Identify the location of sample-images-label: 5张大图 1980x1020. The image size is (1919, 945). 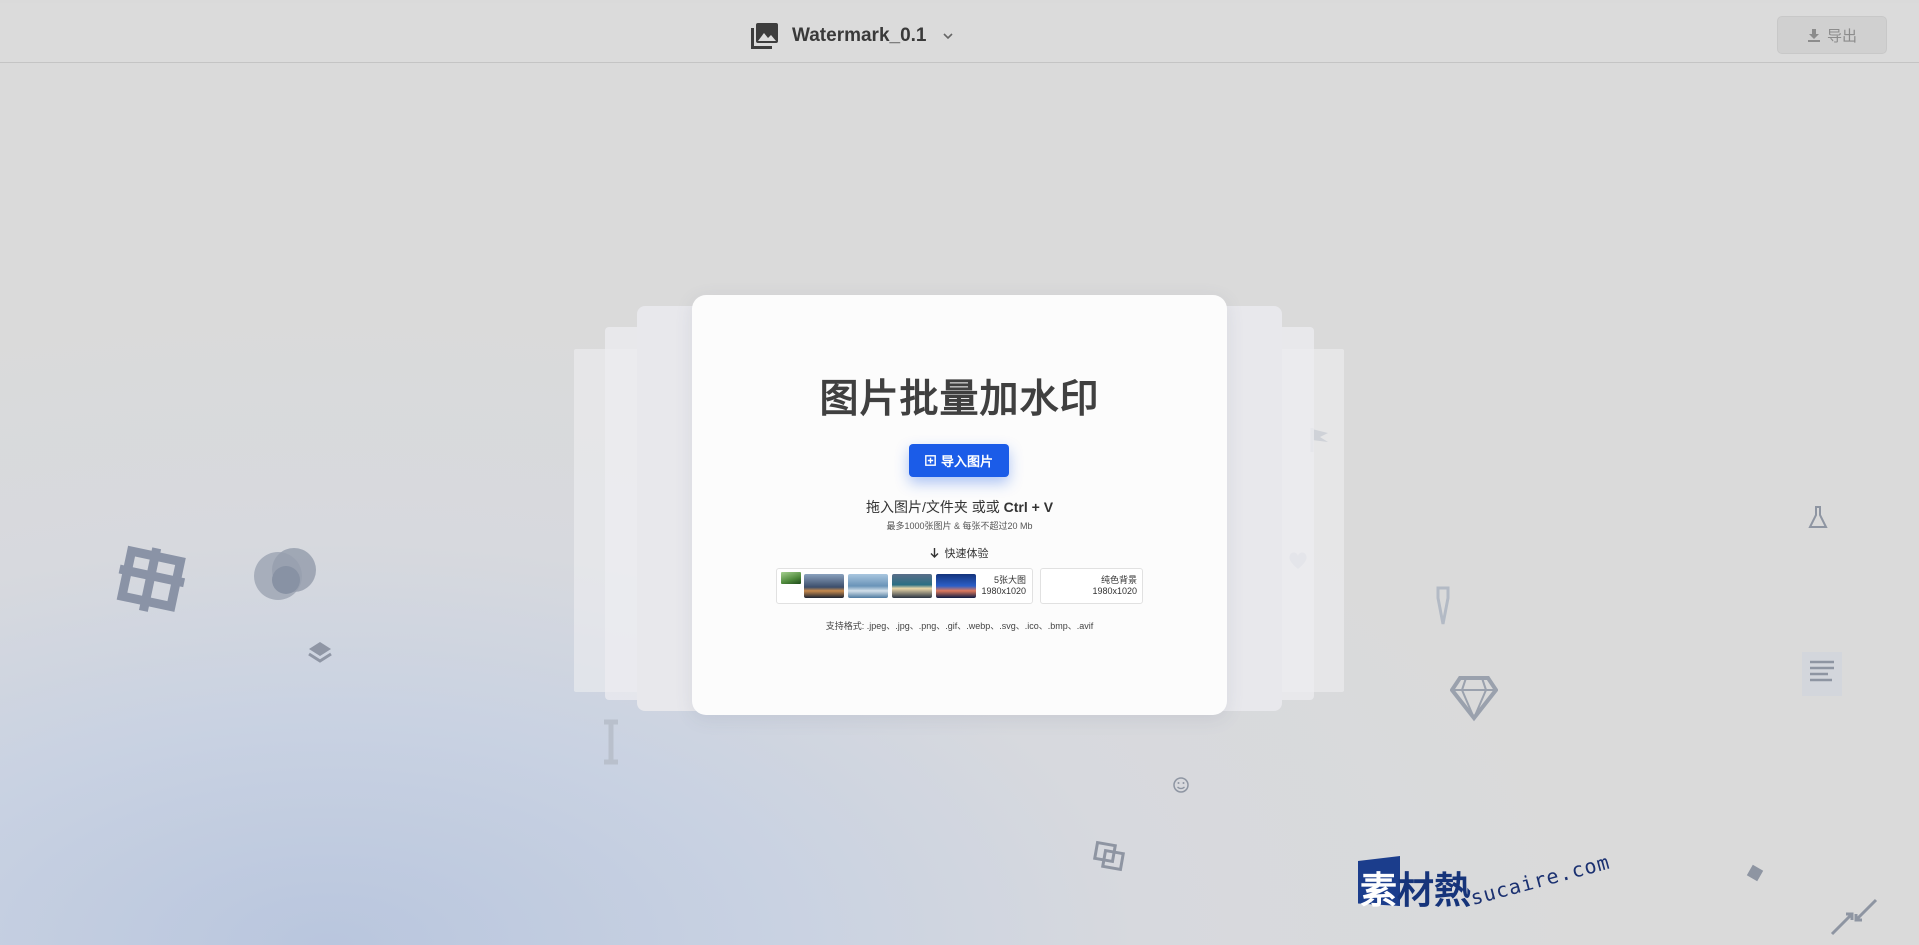
(1003, 586).